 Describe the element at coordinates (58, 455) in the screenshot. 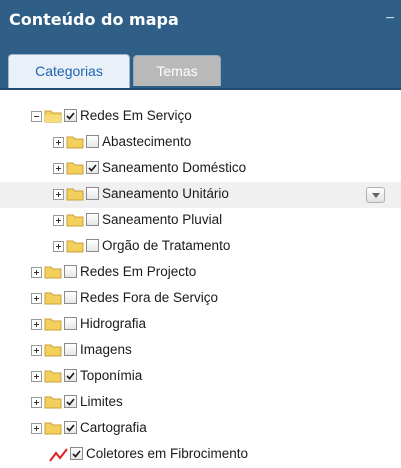

I see `red-line-icon` at that location.